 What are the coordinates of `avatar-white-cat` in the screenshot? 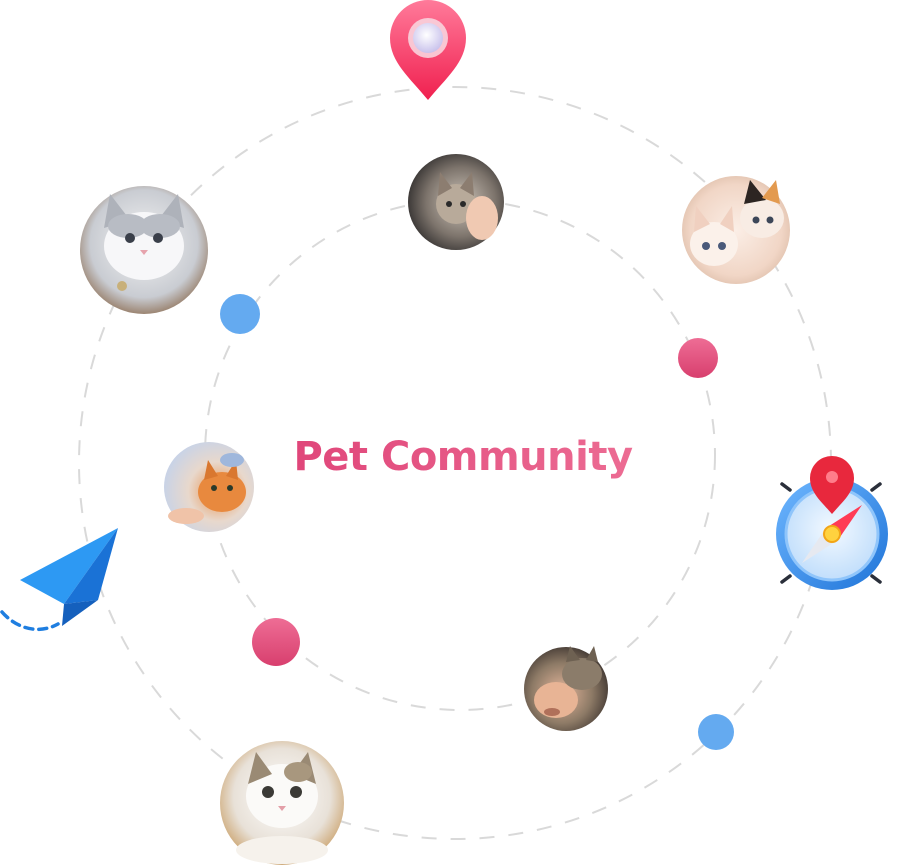 It's located at (282, 803).